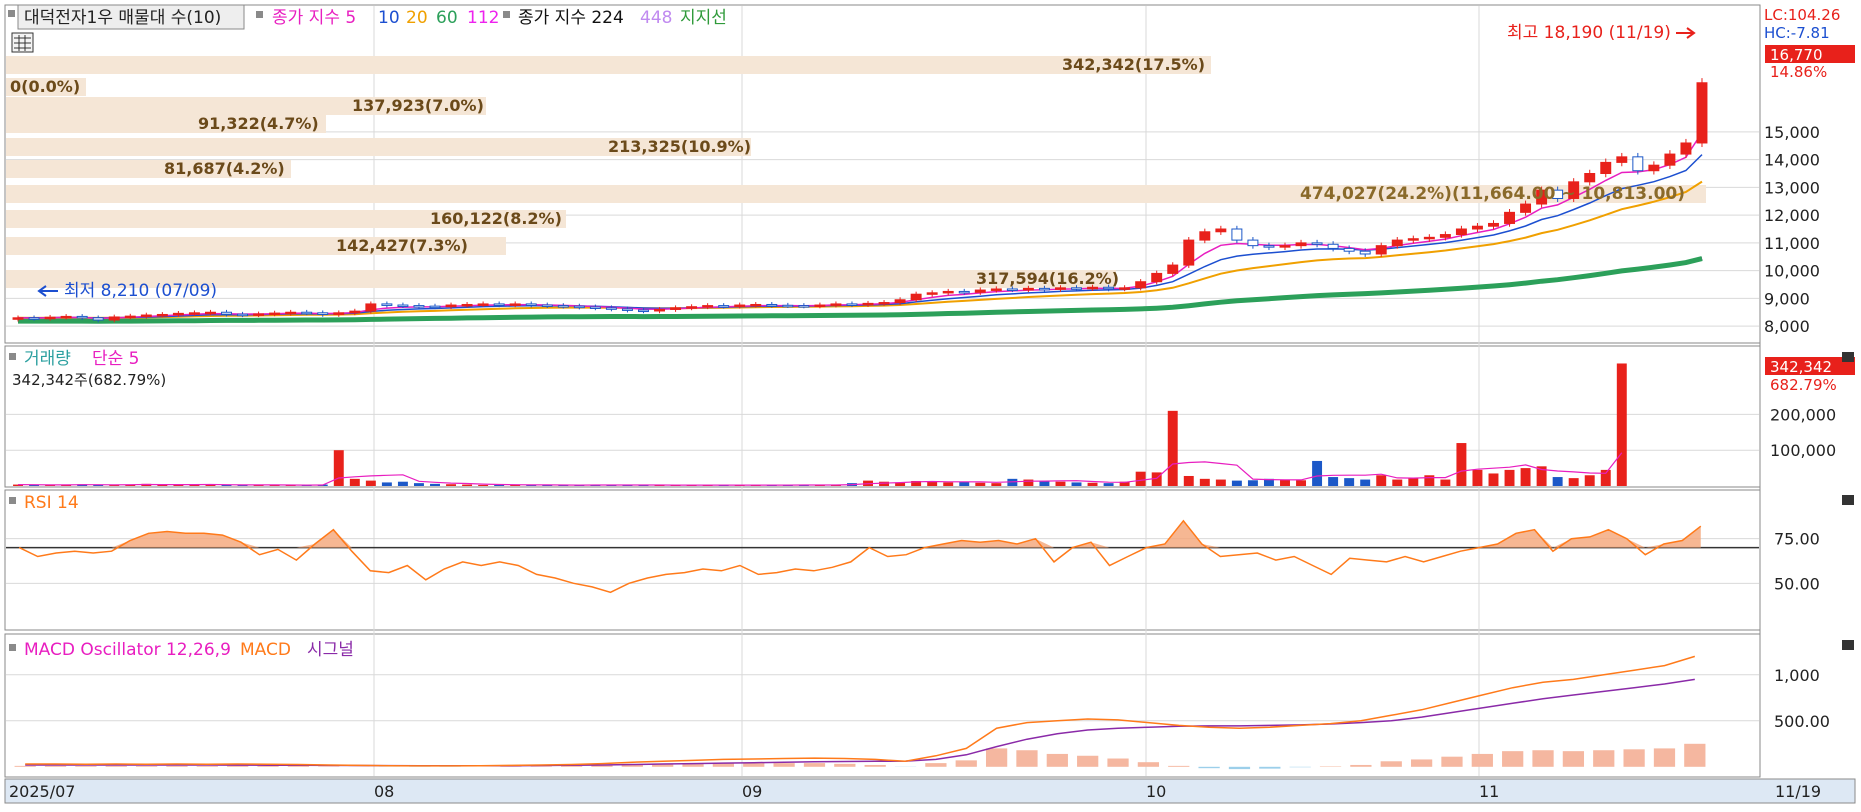 This screenshot has width=1861, height=812. I want to click on volume-profile-label: 317,594(16.2%), so click(1047, 278).